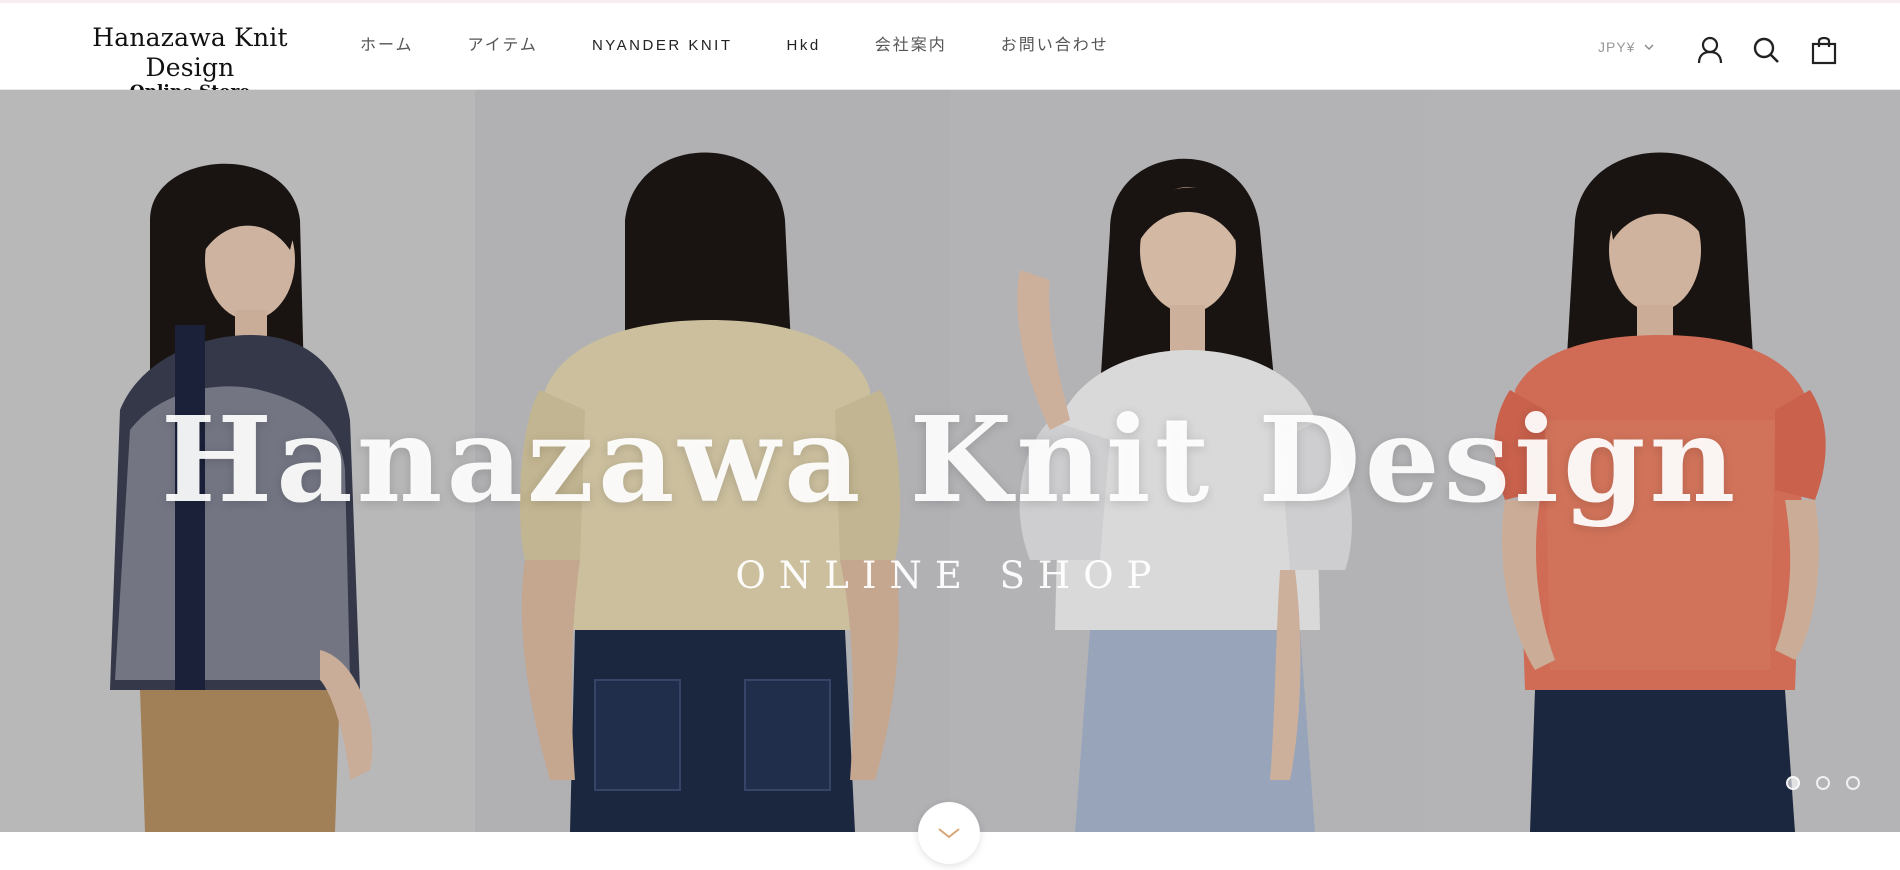 Image resolution: width=1900 pixels, height=870 pixels. I want to click on nav-item-items: アイテム, so click(503, 48).